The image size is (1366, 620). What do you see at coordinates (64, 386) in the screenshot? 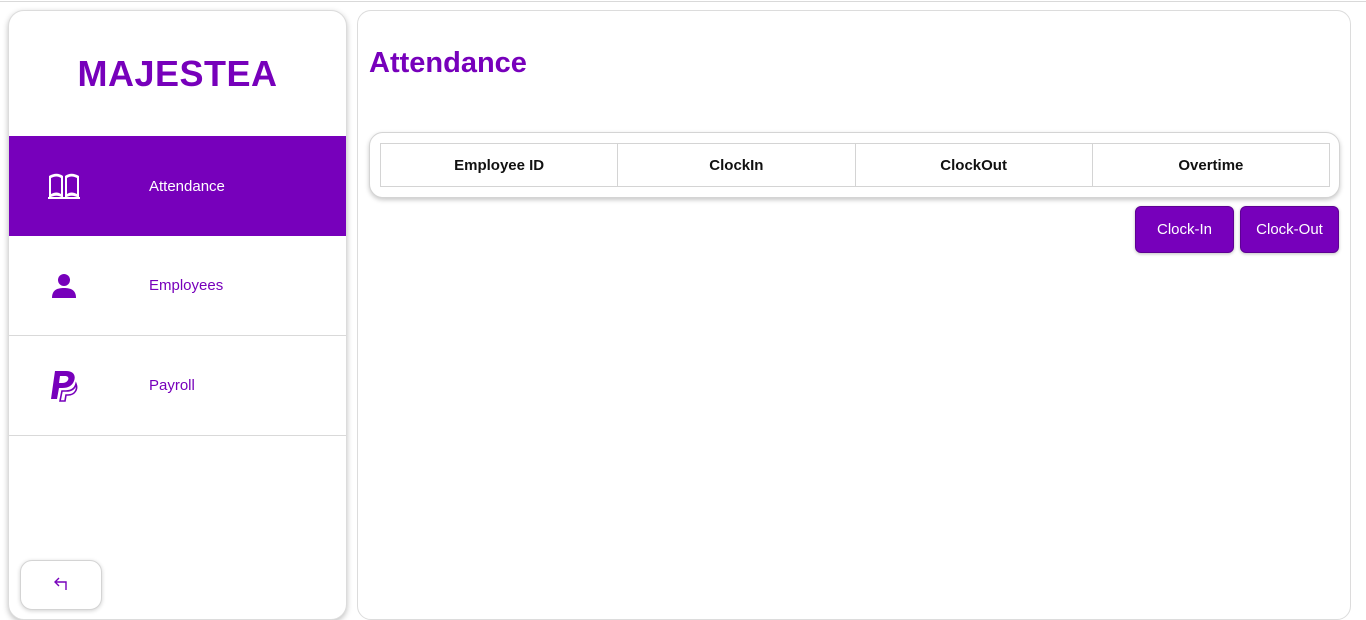
I see `paypal-icon` at bounding box center [64, 386].